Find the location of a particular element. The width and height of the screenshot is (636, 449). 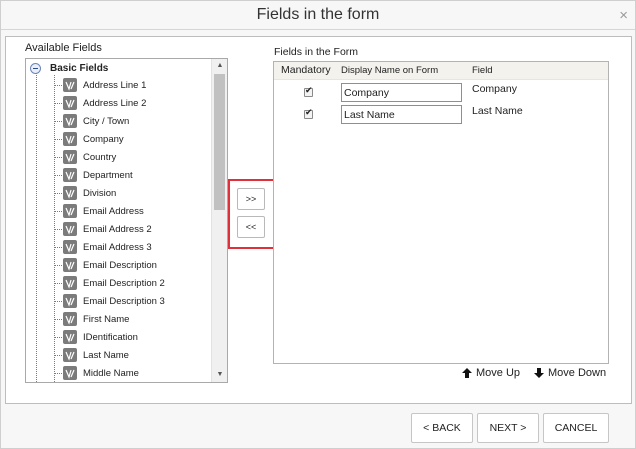

tree-item: Email Address 2 is located at coordinates (103, 229).